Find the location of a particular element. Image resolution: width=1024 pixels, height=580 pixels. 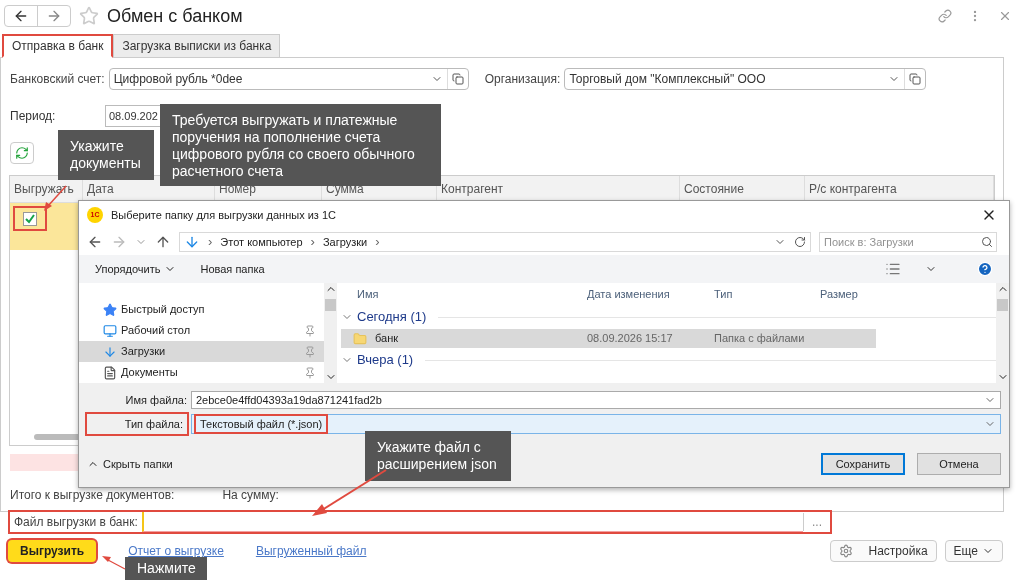

field-label: Банковский счет: is located at coordinates (57, 79).